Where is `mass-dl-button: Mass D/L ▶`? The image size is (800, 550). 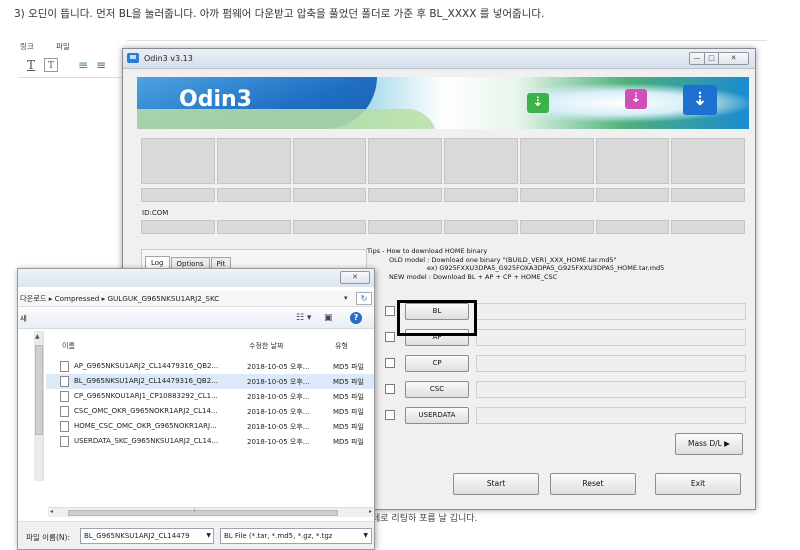 mass-dl-button: Mass D/L ▶ is located at coordinates (709, 444).